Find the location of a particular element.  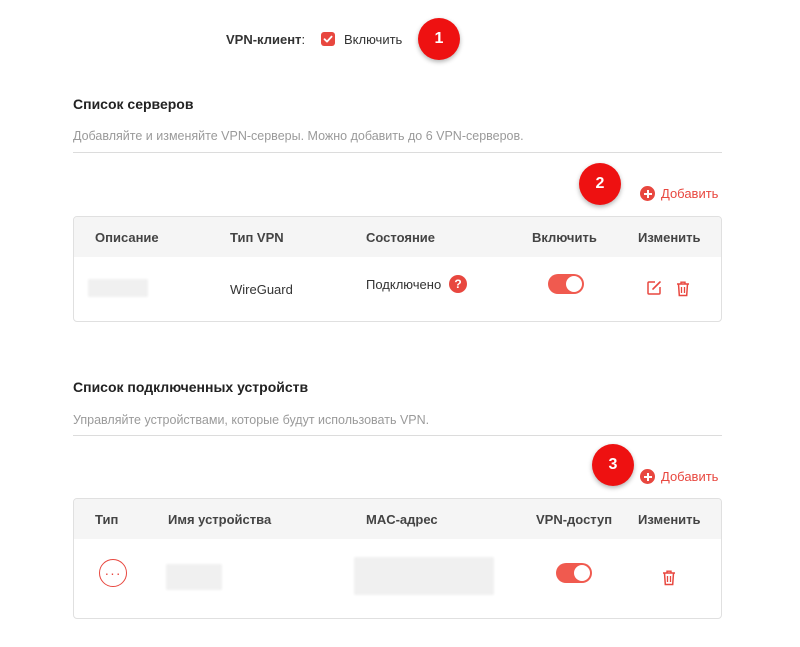

add-server-label: Добавить is located at coordinates (690, 193).